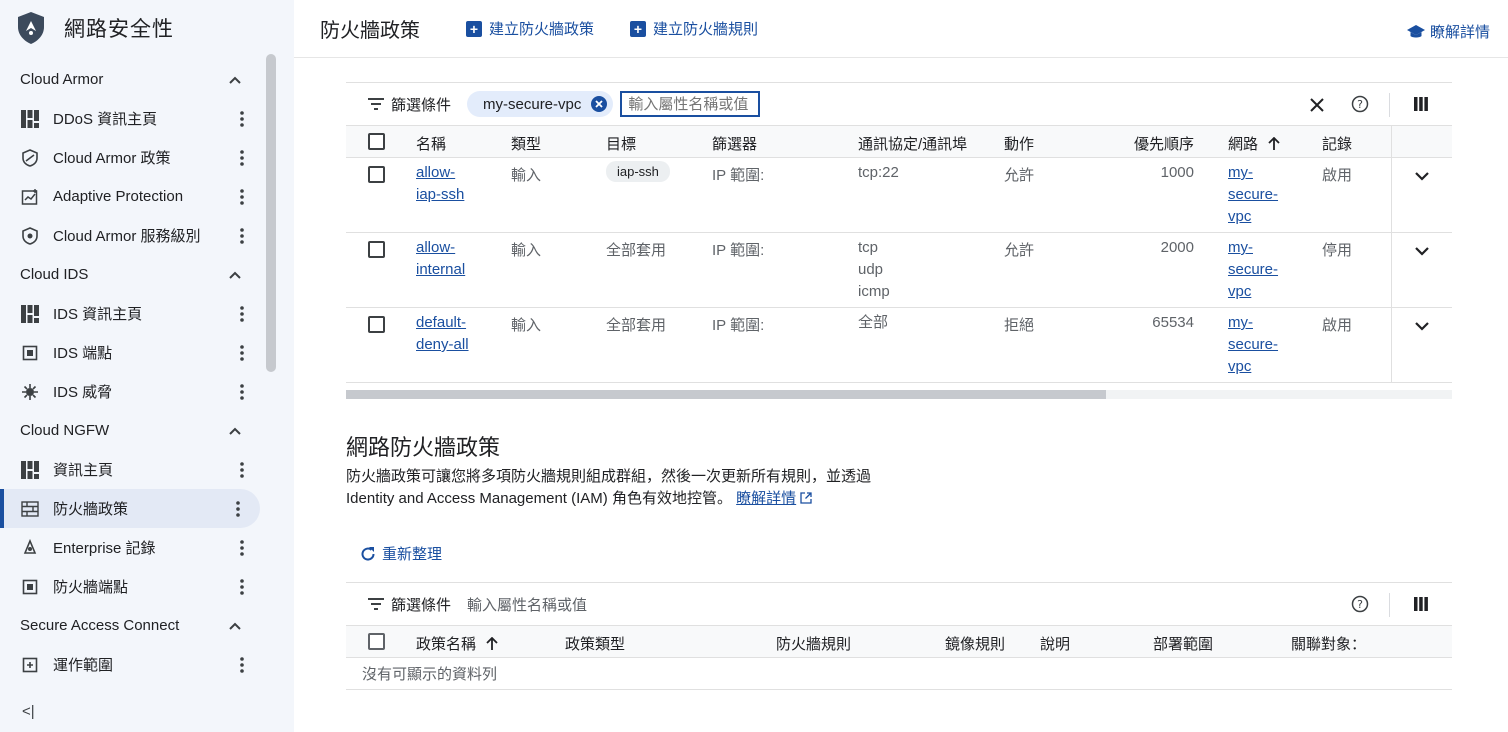 Image resolution: width=1508 pixels, height=732 pixels. I want to click on rule-name-text: internal, so click(440, 270).